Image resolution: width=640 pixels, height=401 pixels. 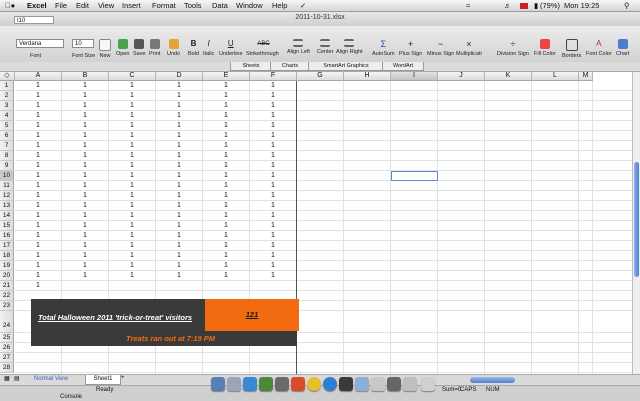 What do you see at coordinates (38, 176) in the screenshot?
I see `cell-a10: 1` at bounding box center [38, 176].